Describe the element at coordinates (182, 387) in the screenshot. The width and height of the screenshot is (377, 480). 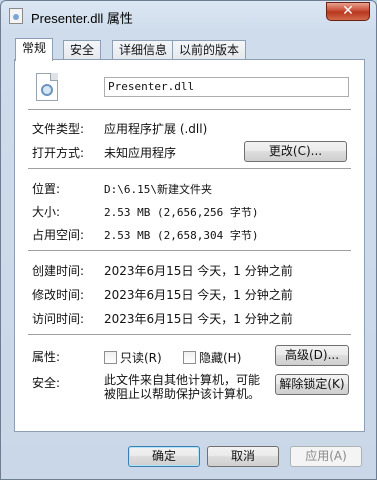
I see `security-message: 此文件来自其他计算机，可能被阻止以帮助保护该计算机。` at that location.